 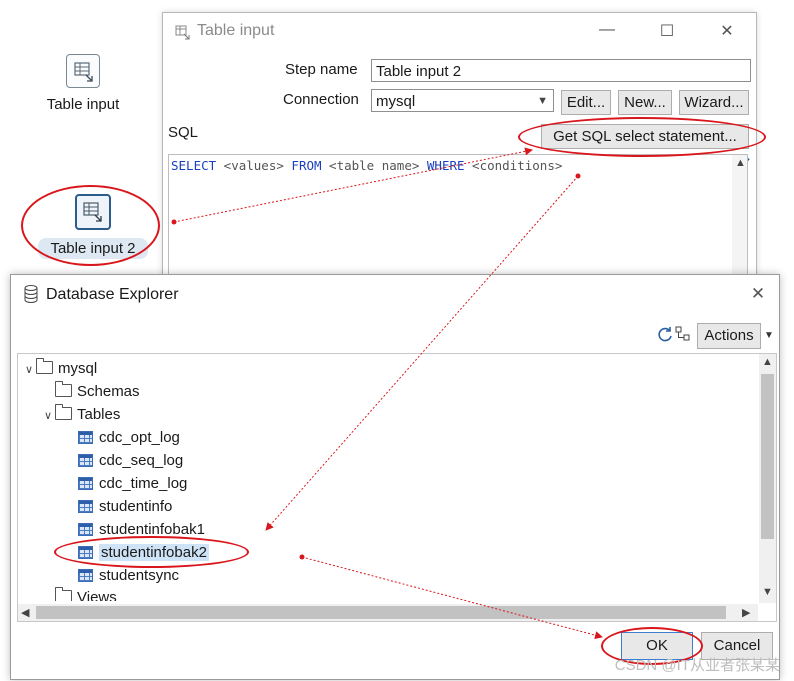 What do you see at coordinates (697, 665) in the screenshot?
I see `watermark: CSDN @IT从业者张某某` at bounding box center [697, 665].